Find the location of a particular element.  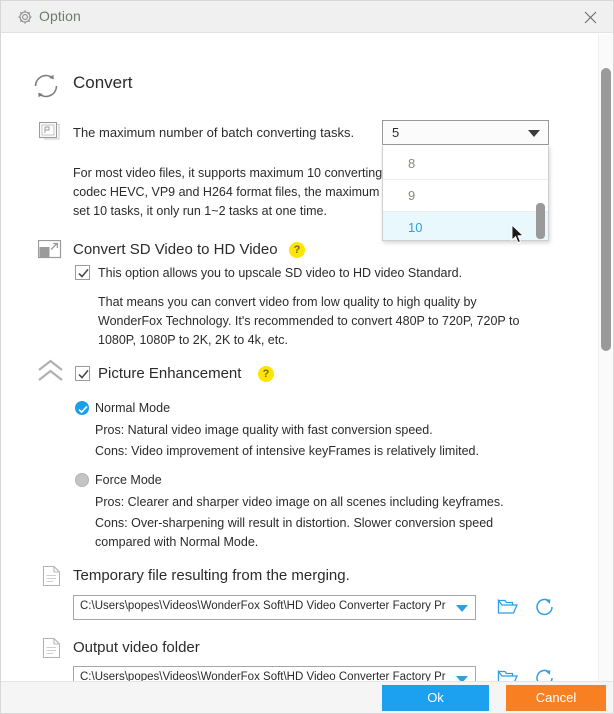

batch-tasks-selected-value: 5 is located at coordinates (396, 132).